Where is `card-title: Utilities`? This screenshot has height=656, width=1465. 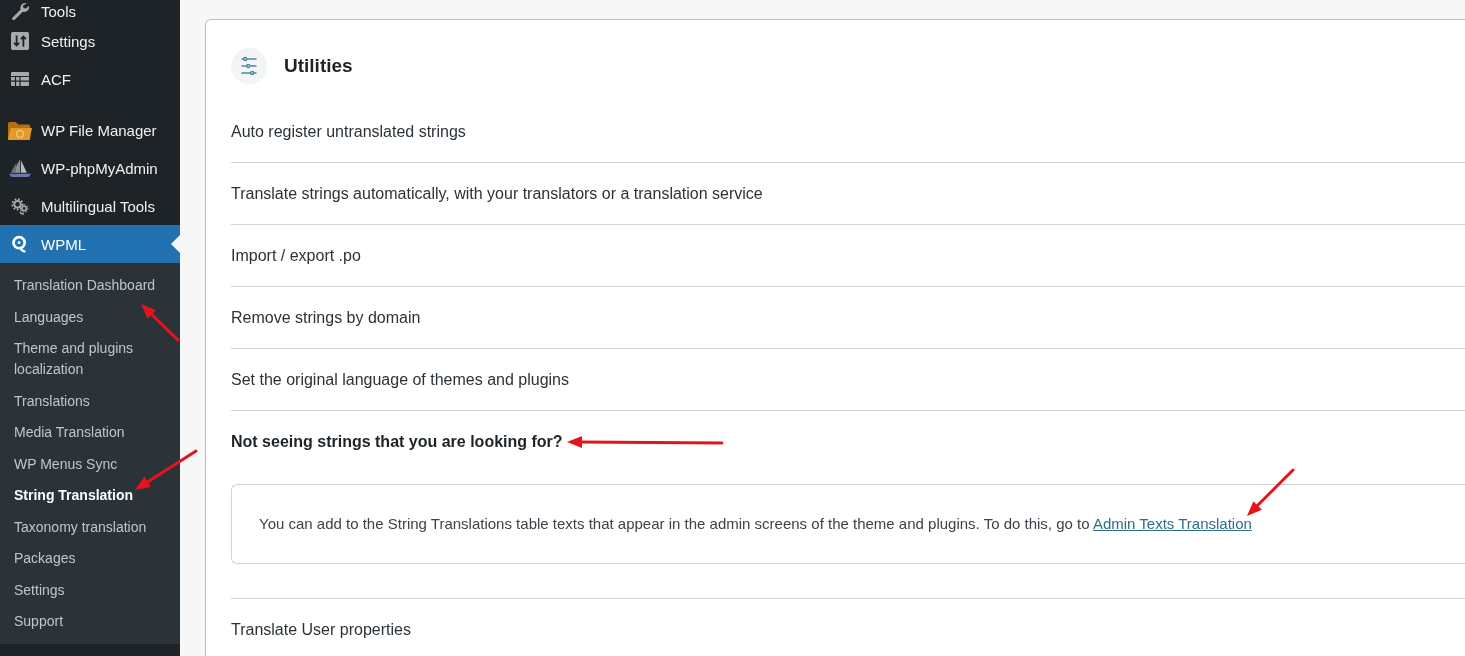 card-title: Utilities is located at coordinates (318, 66).